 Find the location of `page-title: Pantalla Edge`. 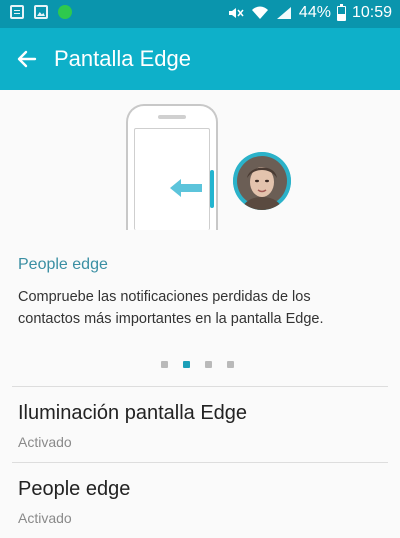

page-title: Pantalla Edge is located at coordinates (122, 58).